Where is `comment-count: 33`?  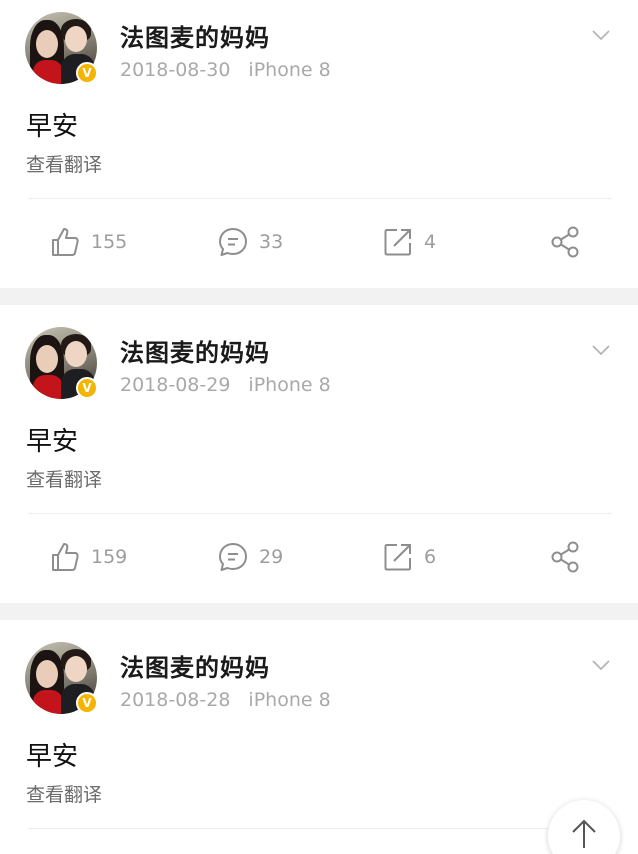 comment-count: 33 is located at coordinates (271, 242).